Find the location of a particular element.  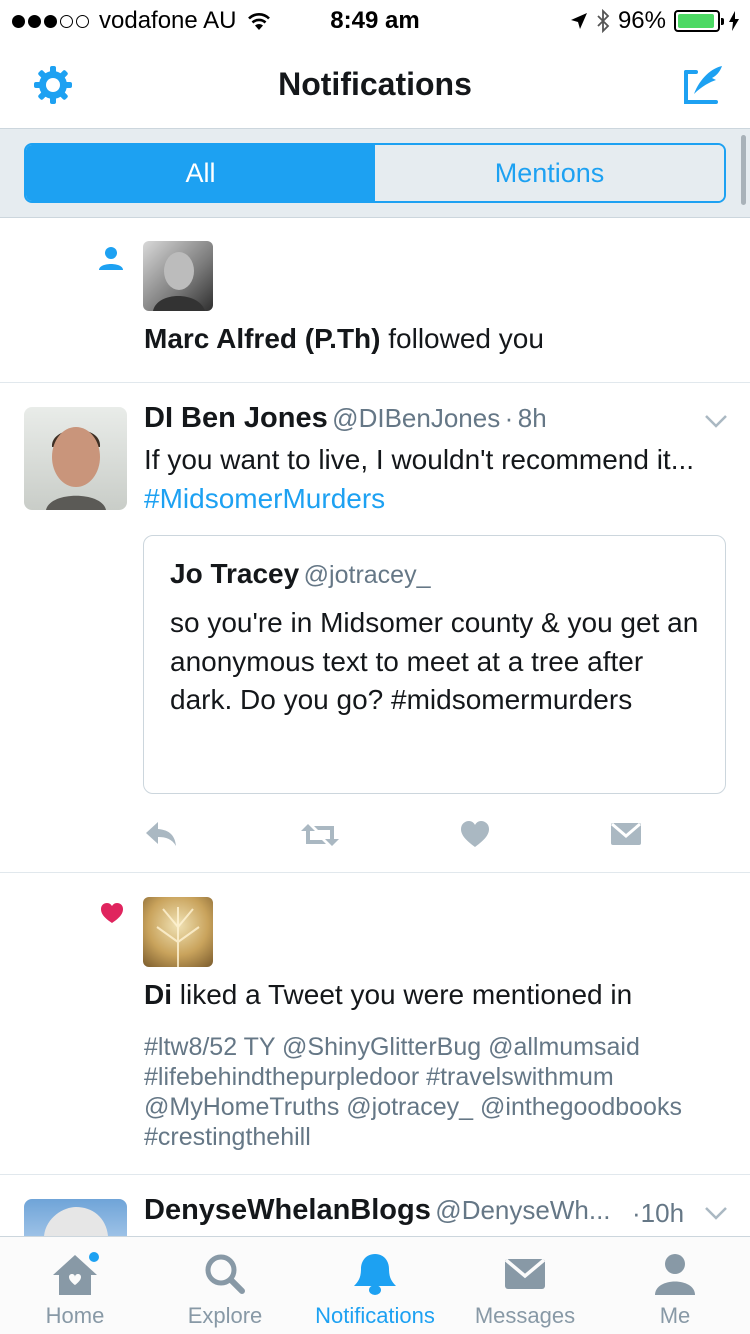

segmented-control: All Mentions is located at coordinates (375, 173).